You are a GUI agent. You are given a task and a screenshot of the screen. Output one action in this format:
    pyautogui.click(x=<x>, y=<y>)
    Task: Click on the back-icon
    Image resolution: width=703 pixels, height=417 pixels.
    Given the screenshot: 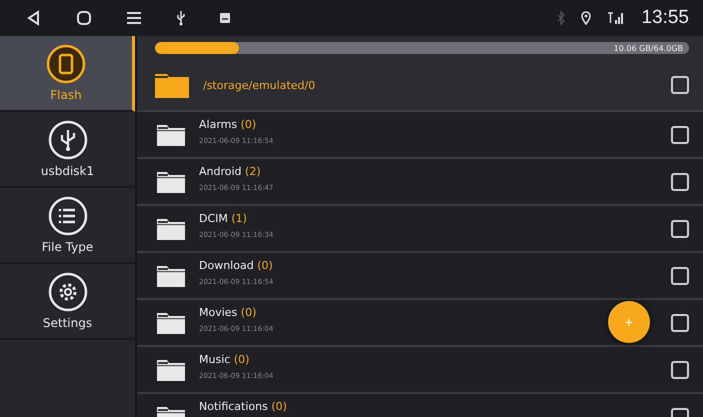 What is the action you would take?
    pyautogui.click(x=34, y=18)
    